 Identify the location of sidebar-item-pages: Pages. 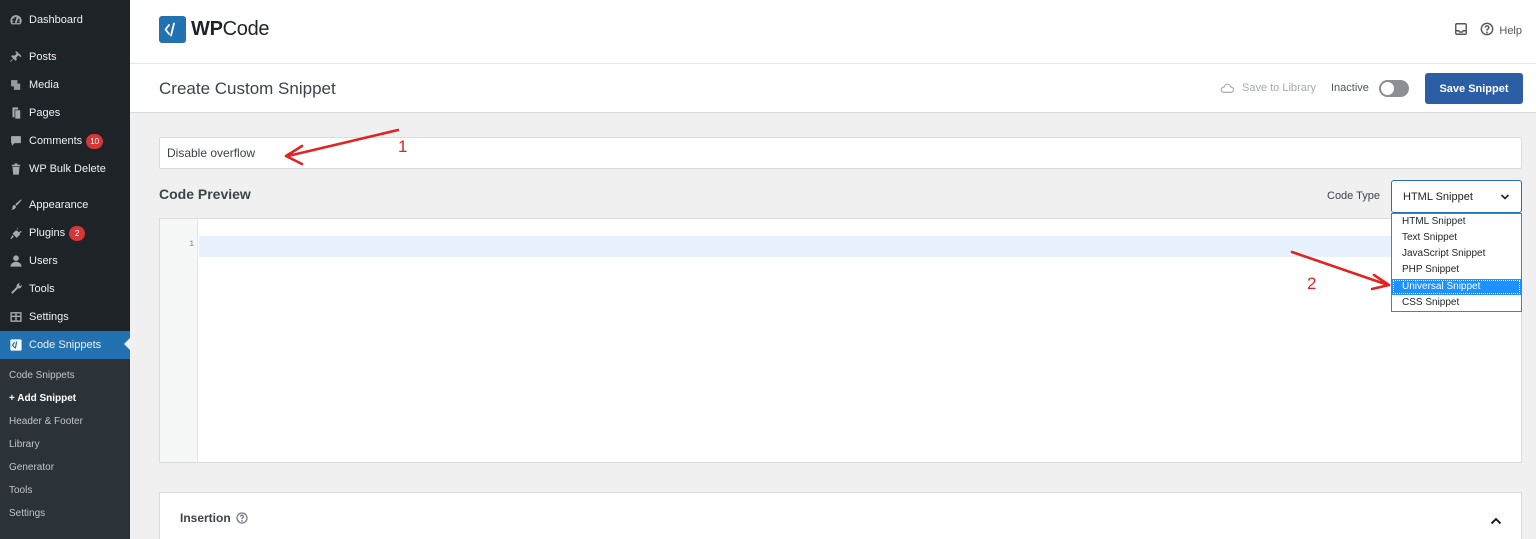
(65, 113).